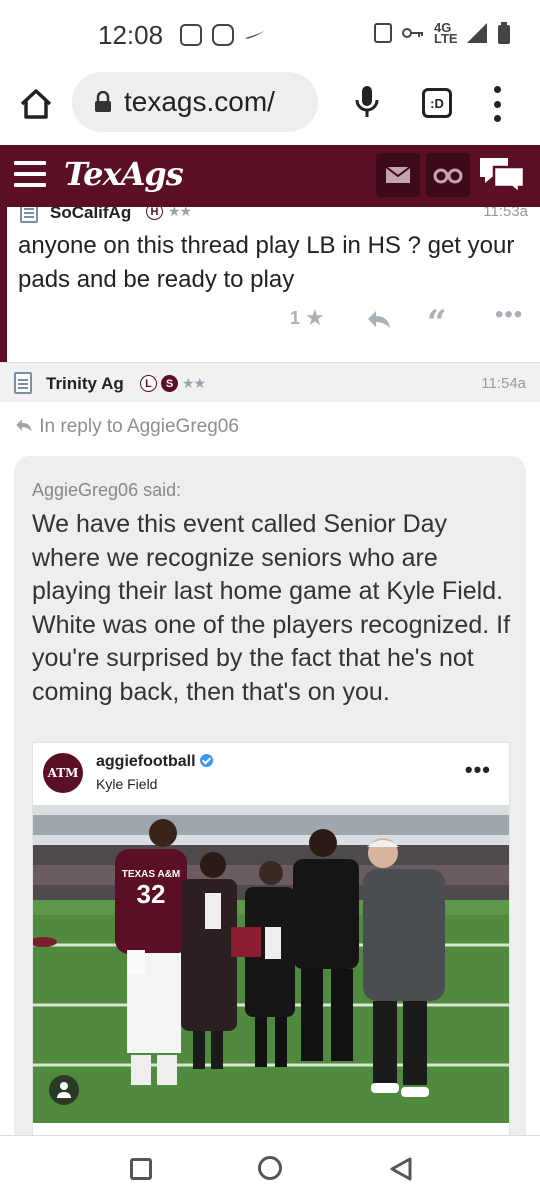 The height and width of the screenshot is (1200, 540). I want to click on instagram-icon, so click(223, 35).